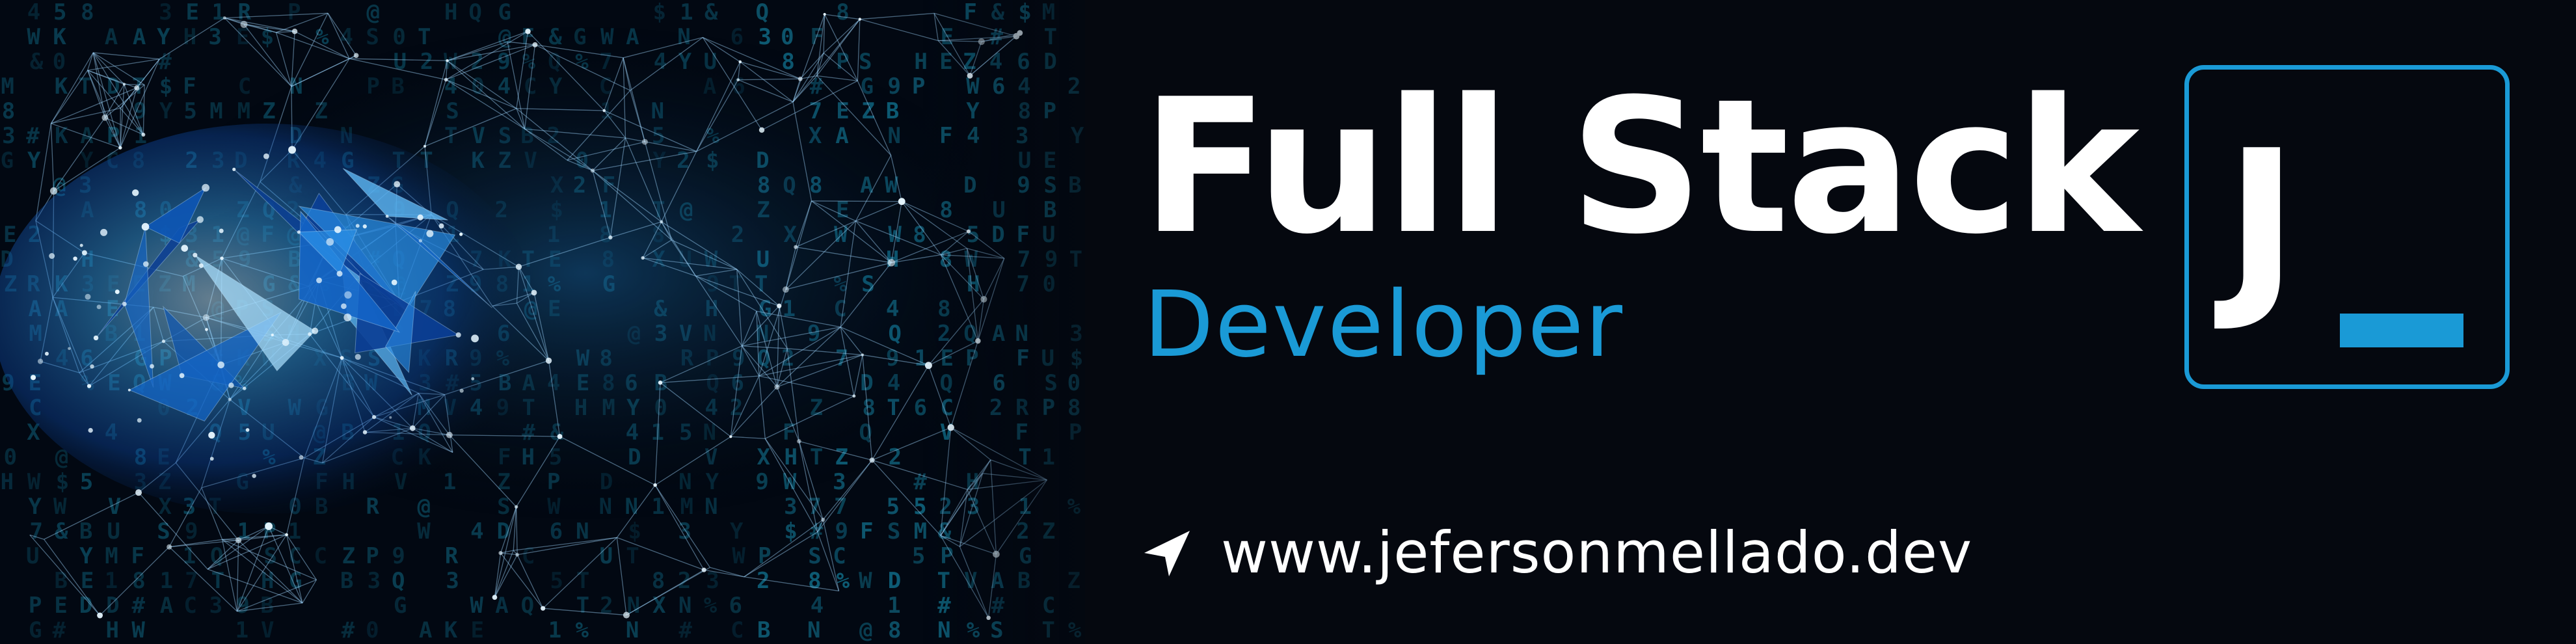  Describe the element at coordinates (2347, 227) in the screenshot. I see `brand-logo: J` at that location.